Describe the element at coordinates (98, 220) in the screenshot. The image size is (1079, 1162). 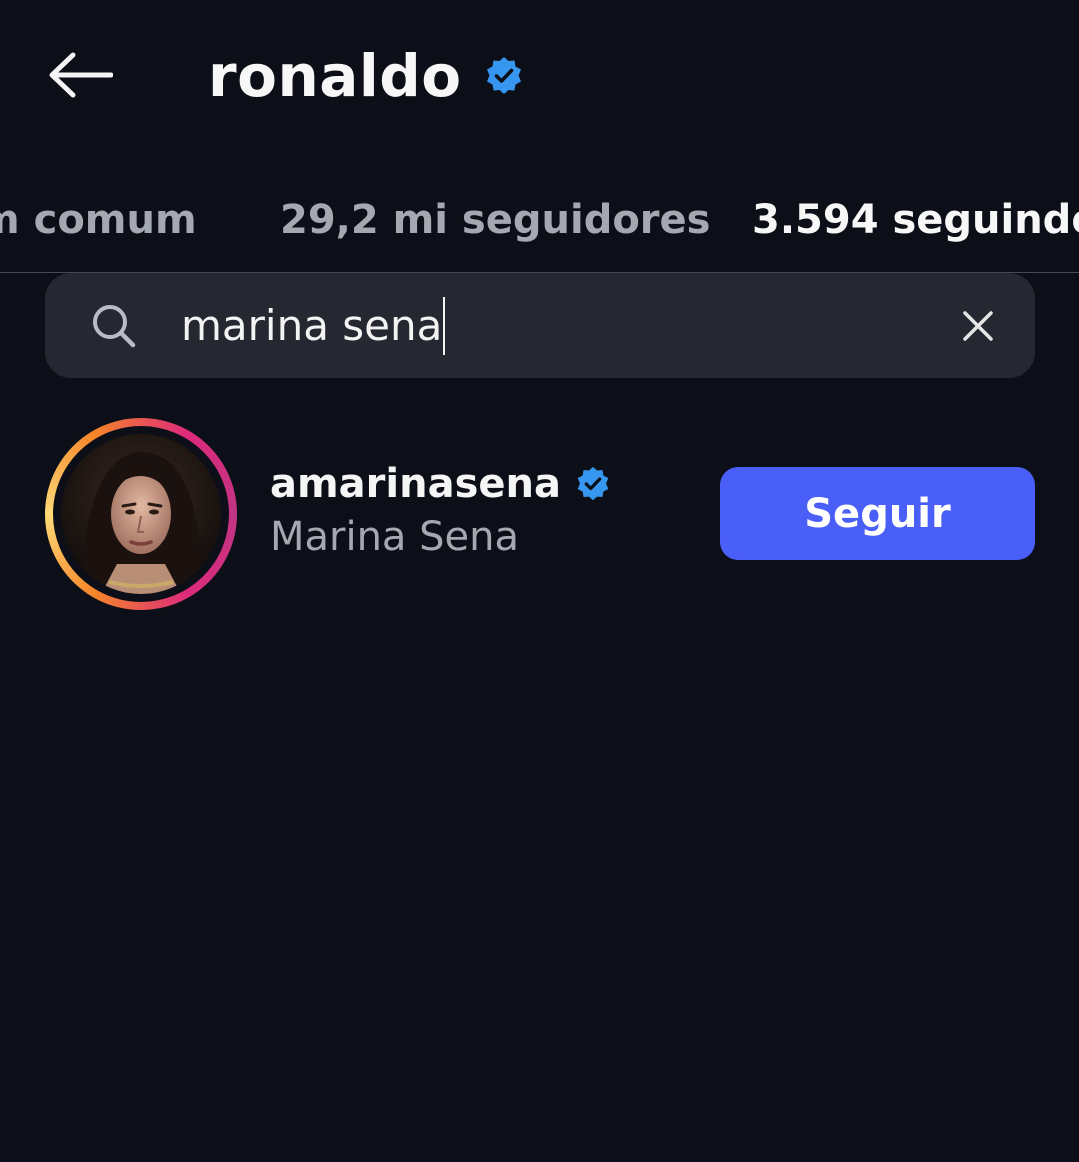
I see `tab-mutual: m comum` at that location.